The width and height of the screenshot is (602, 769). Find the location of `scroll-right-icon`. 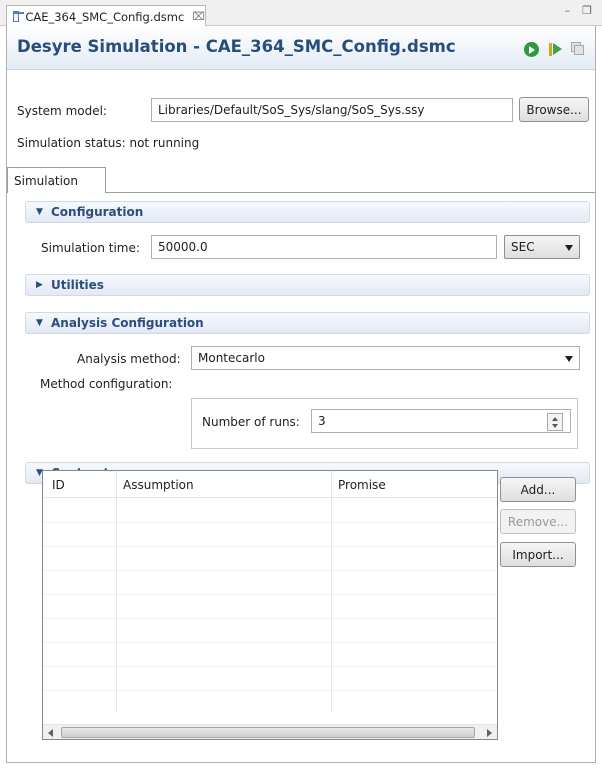

scroll-right-icon is located at coordinates (489, 733).